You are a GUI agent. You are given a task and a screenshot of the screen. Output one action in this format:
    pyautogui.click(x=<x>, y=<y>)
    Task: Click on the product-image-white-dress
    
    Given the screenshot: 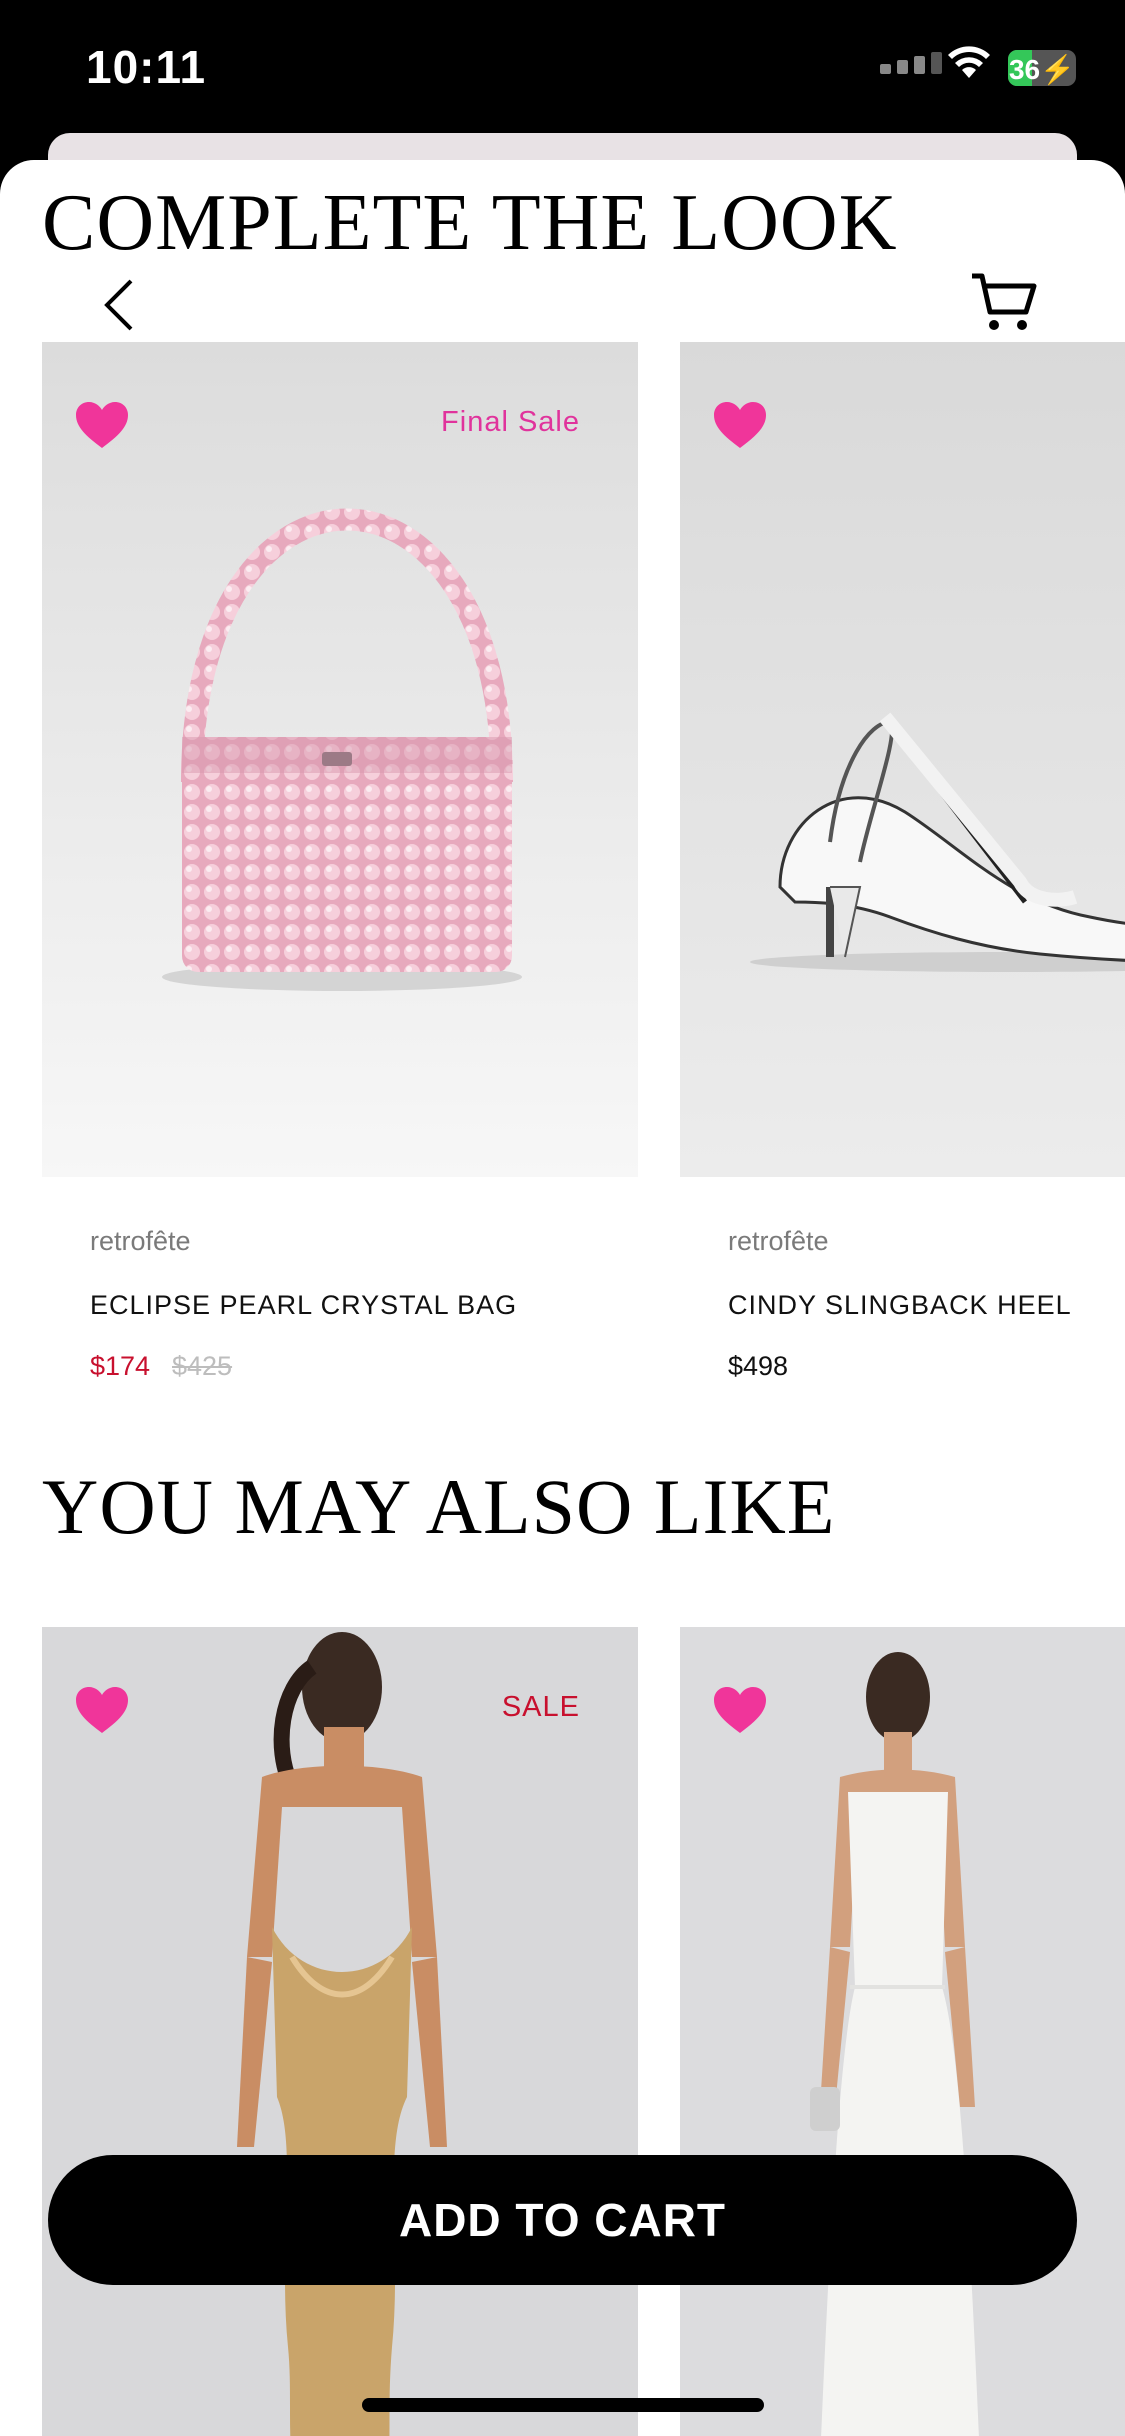 What is the action you would take?
    pyautogui.click(x=902, y=2031)
    